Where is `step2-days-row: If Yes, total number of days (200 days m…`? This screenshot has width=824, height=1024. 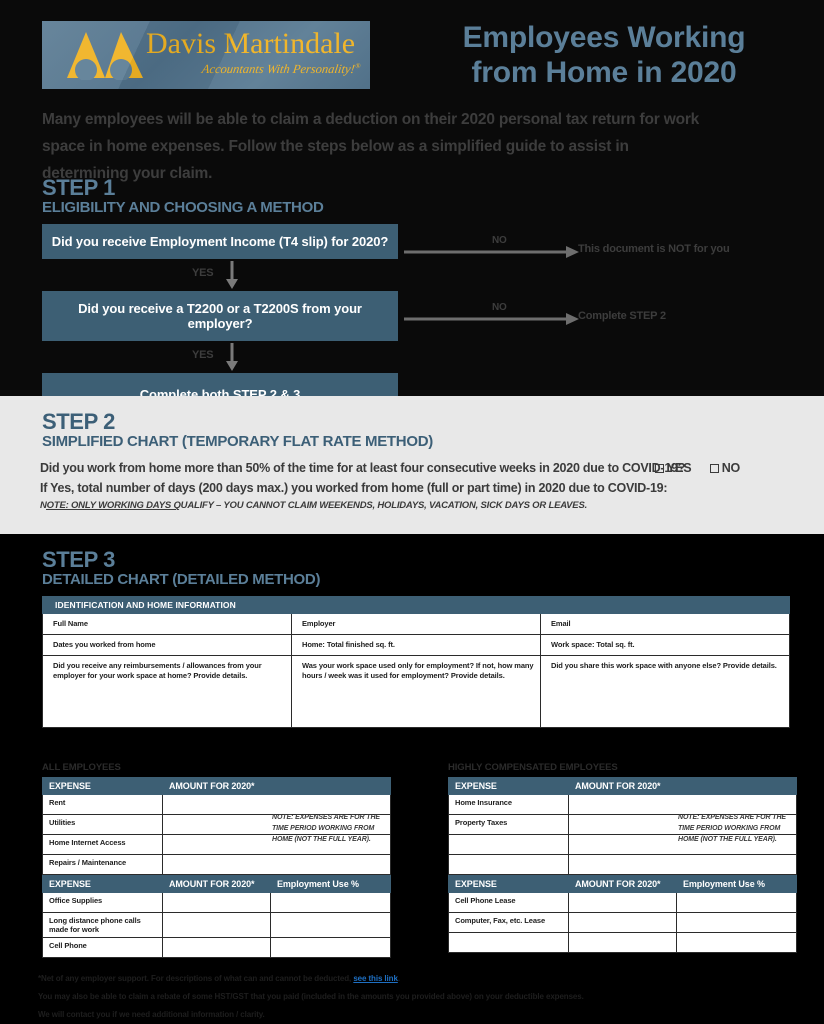 step2-days-row: If Yes, total number of days (200 days m… is located at coordinates (390, 494).